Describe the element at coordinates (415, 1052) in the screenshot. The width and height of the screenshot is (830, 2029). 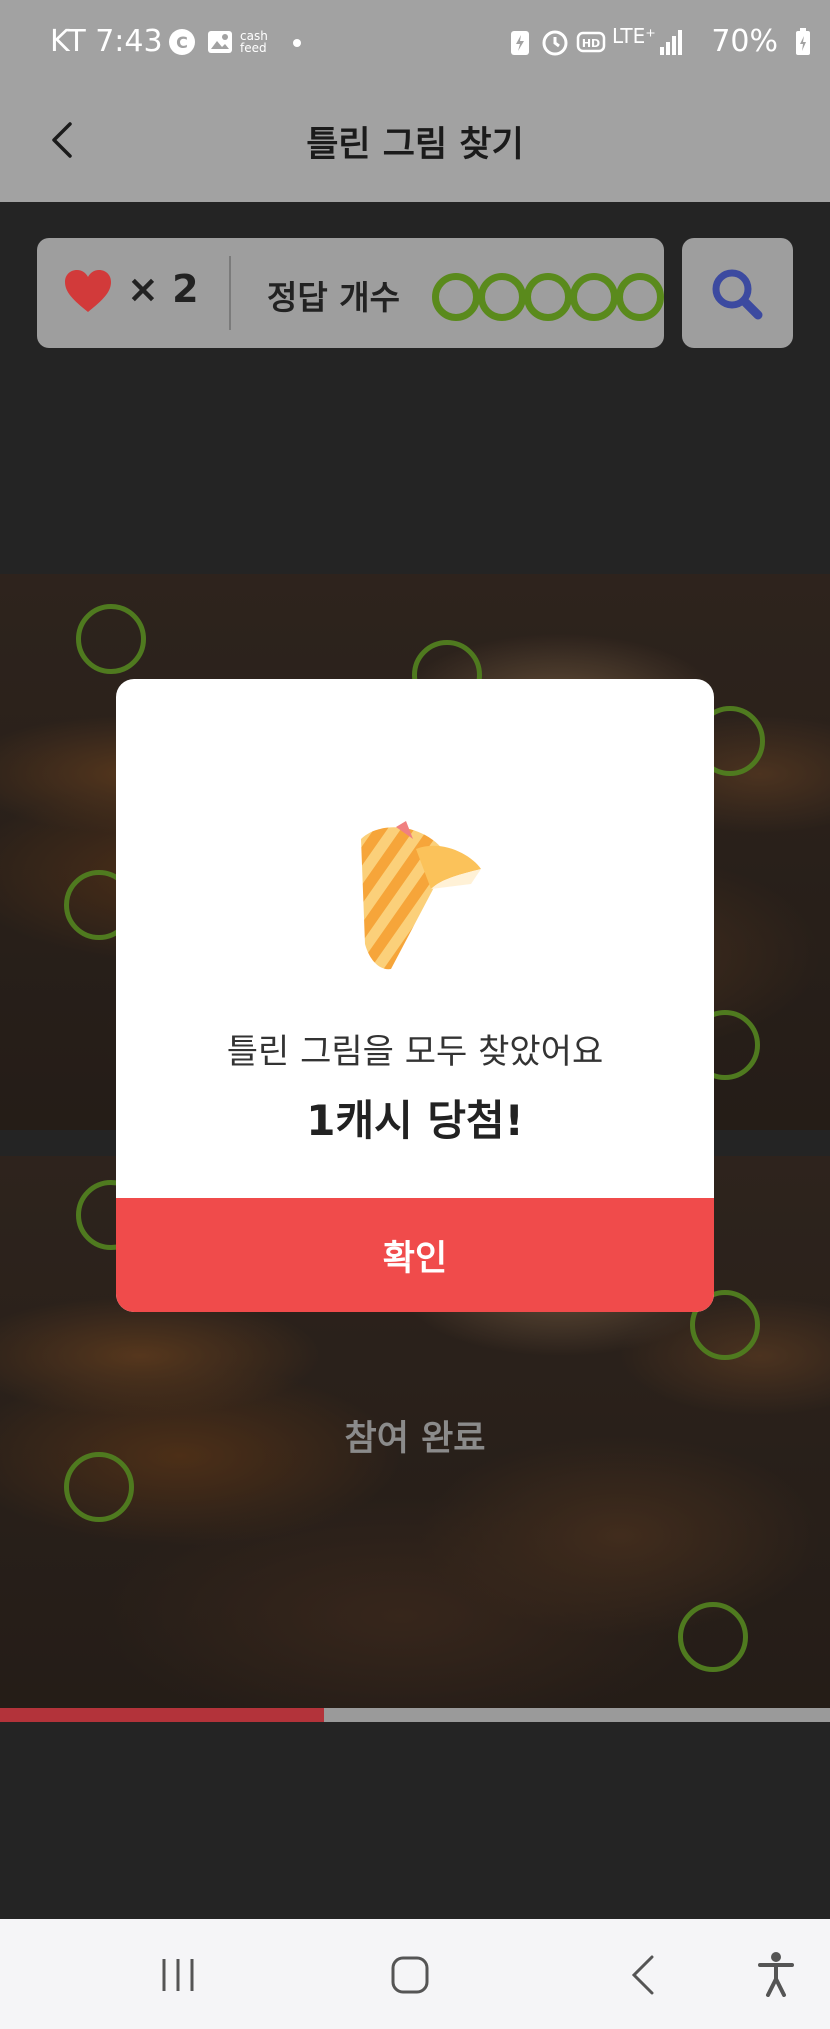
I see `dialog-message: 틀린 그림을 모두 찾았어요` at that location.